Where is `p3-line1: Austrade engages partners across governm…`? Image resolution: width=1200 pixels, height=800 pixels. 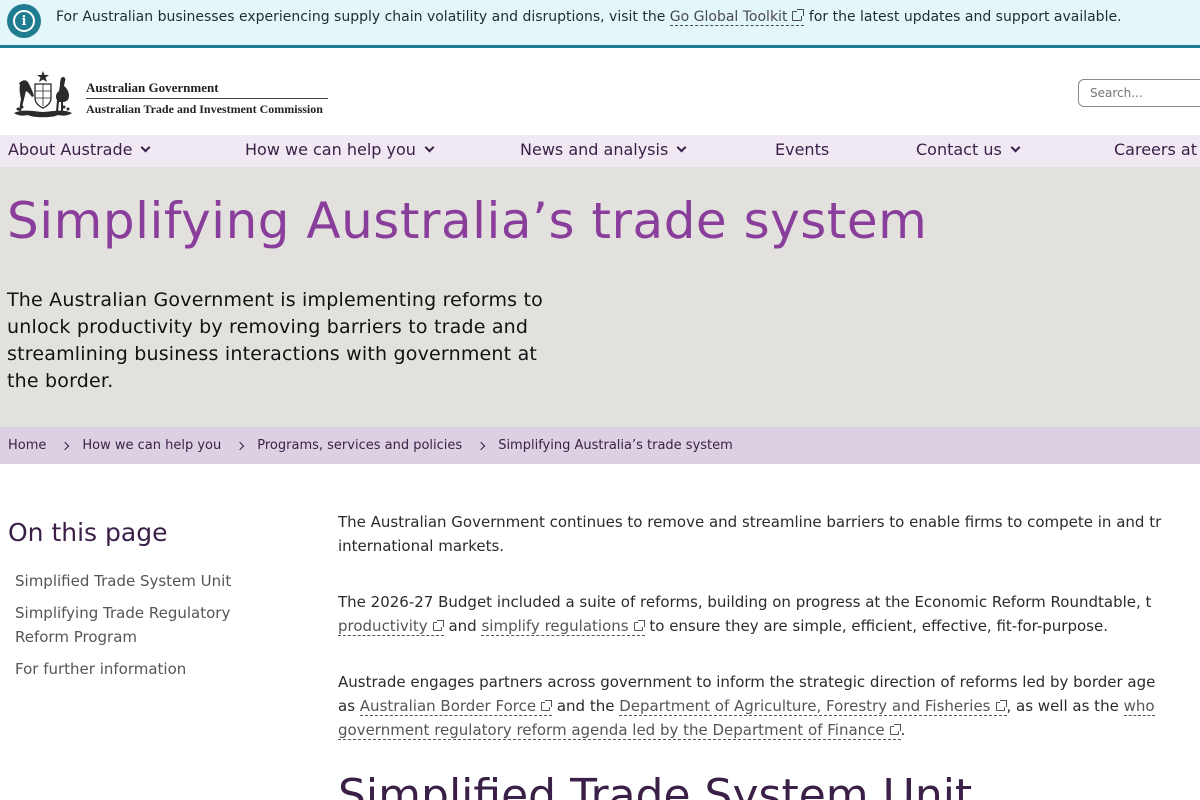 p3-line1: Austrade engages partners across governm… is located at coordinates (747, 682).